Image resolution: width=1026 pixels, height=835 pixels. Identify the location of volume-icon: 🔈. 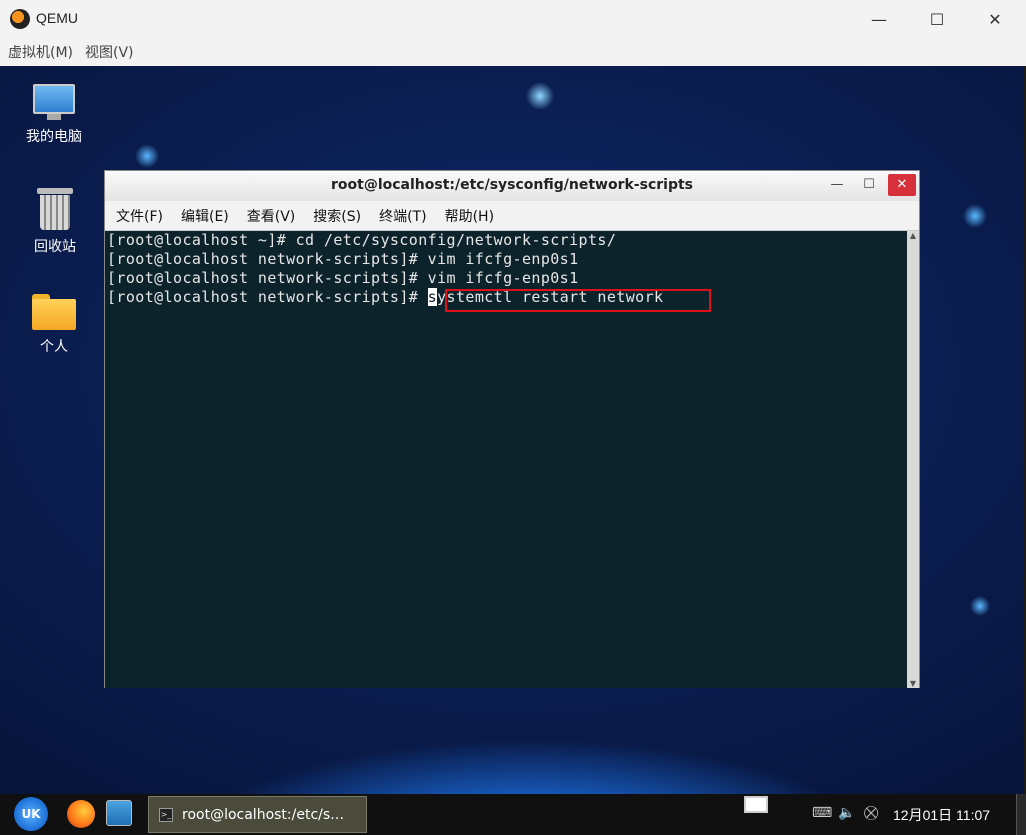
(846, 813).